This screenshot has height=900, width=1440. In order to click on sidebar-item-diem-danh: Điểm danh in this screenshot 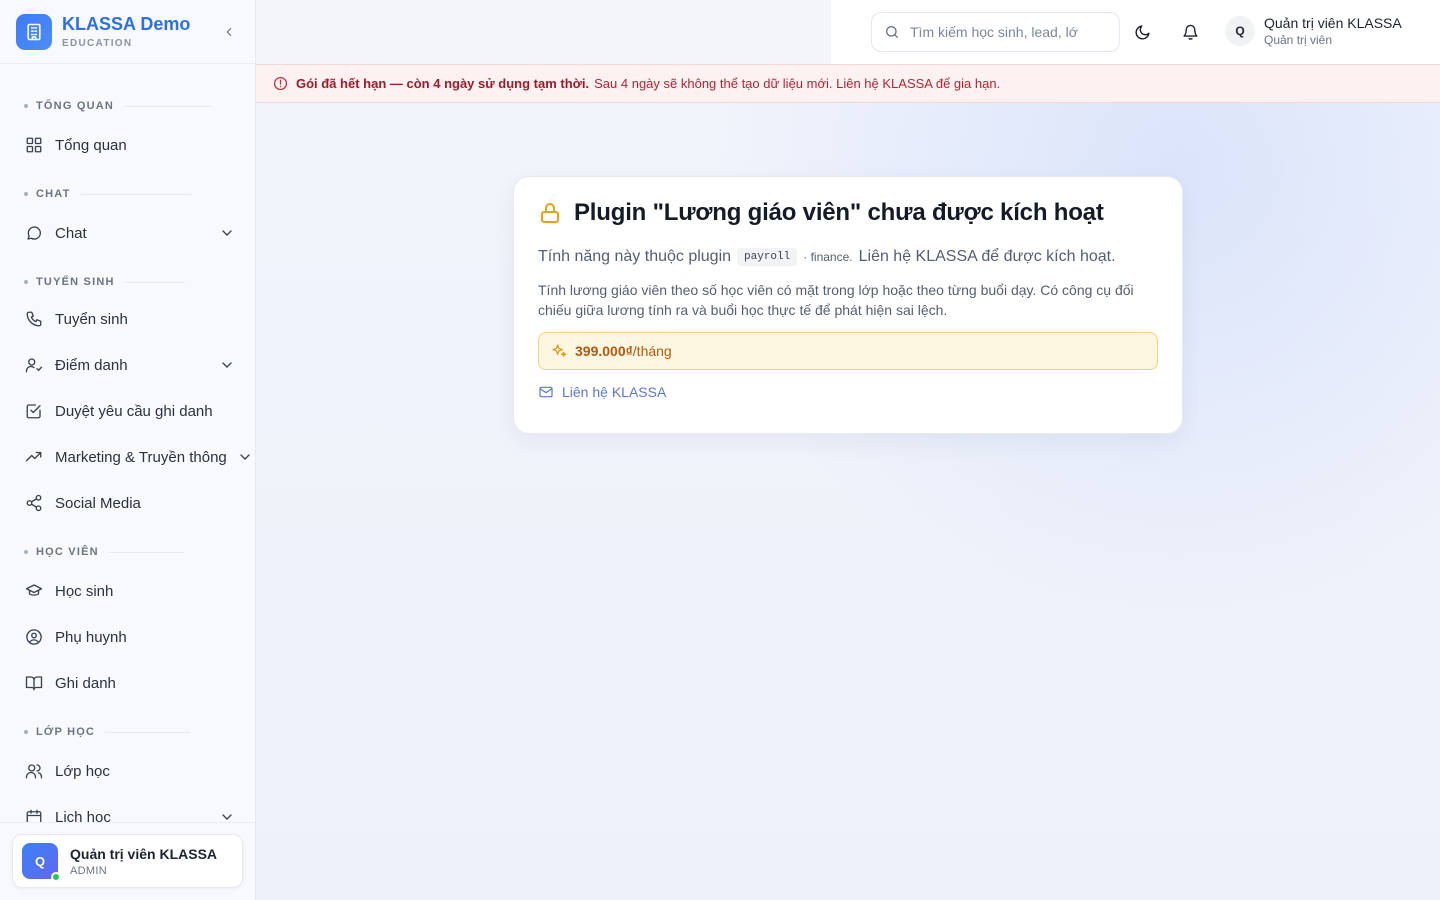, I will do `click(127, 365)`.